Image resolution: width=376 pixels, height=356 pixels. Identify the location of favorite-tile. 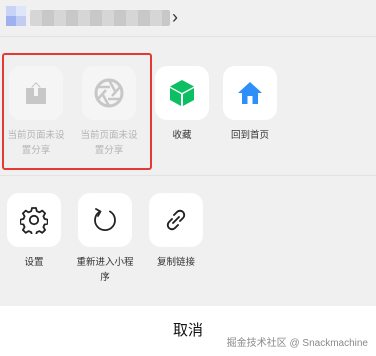
(182, 93).